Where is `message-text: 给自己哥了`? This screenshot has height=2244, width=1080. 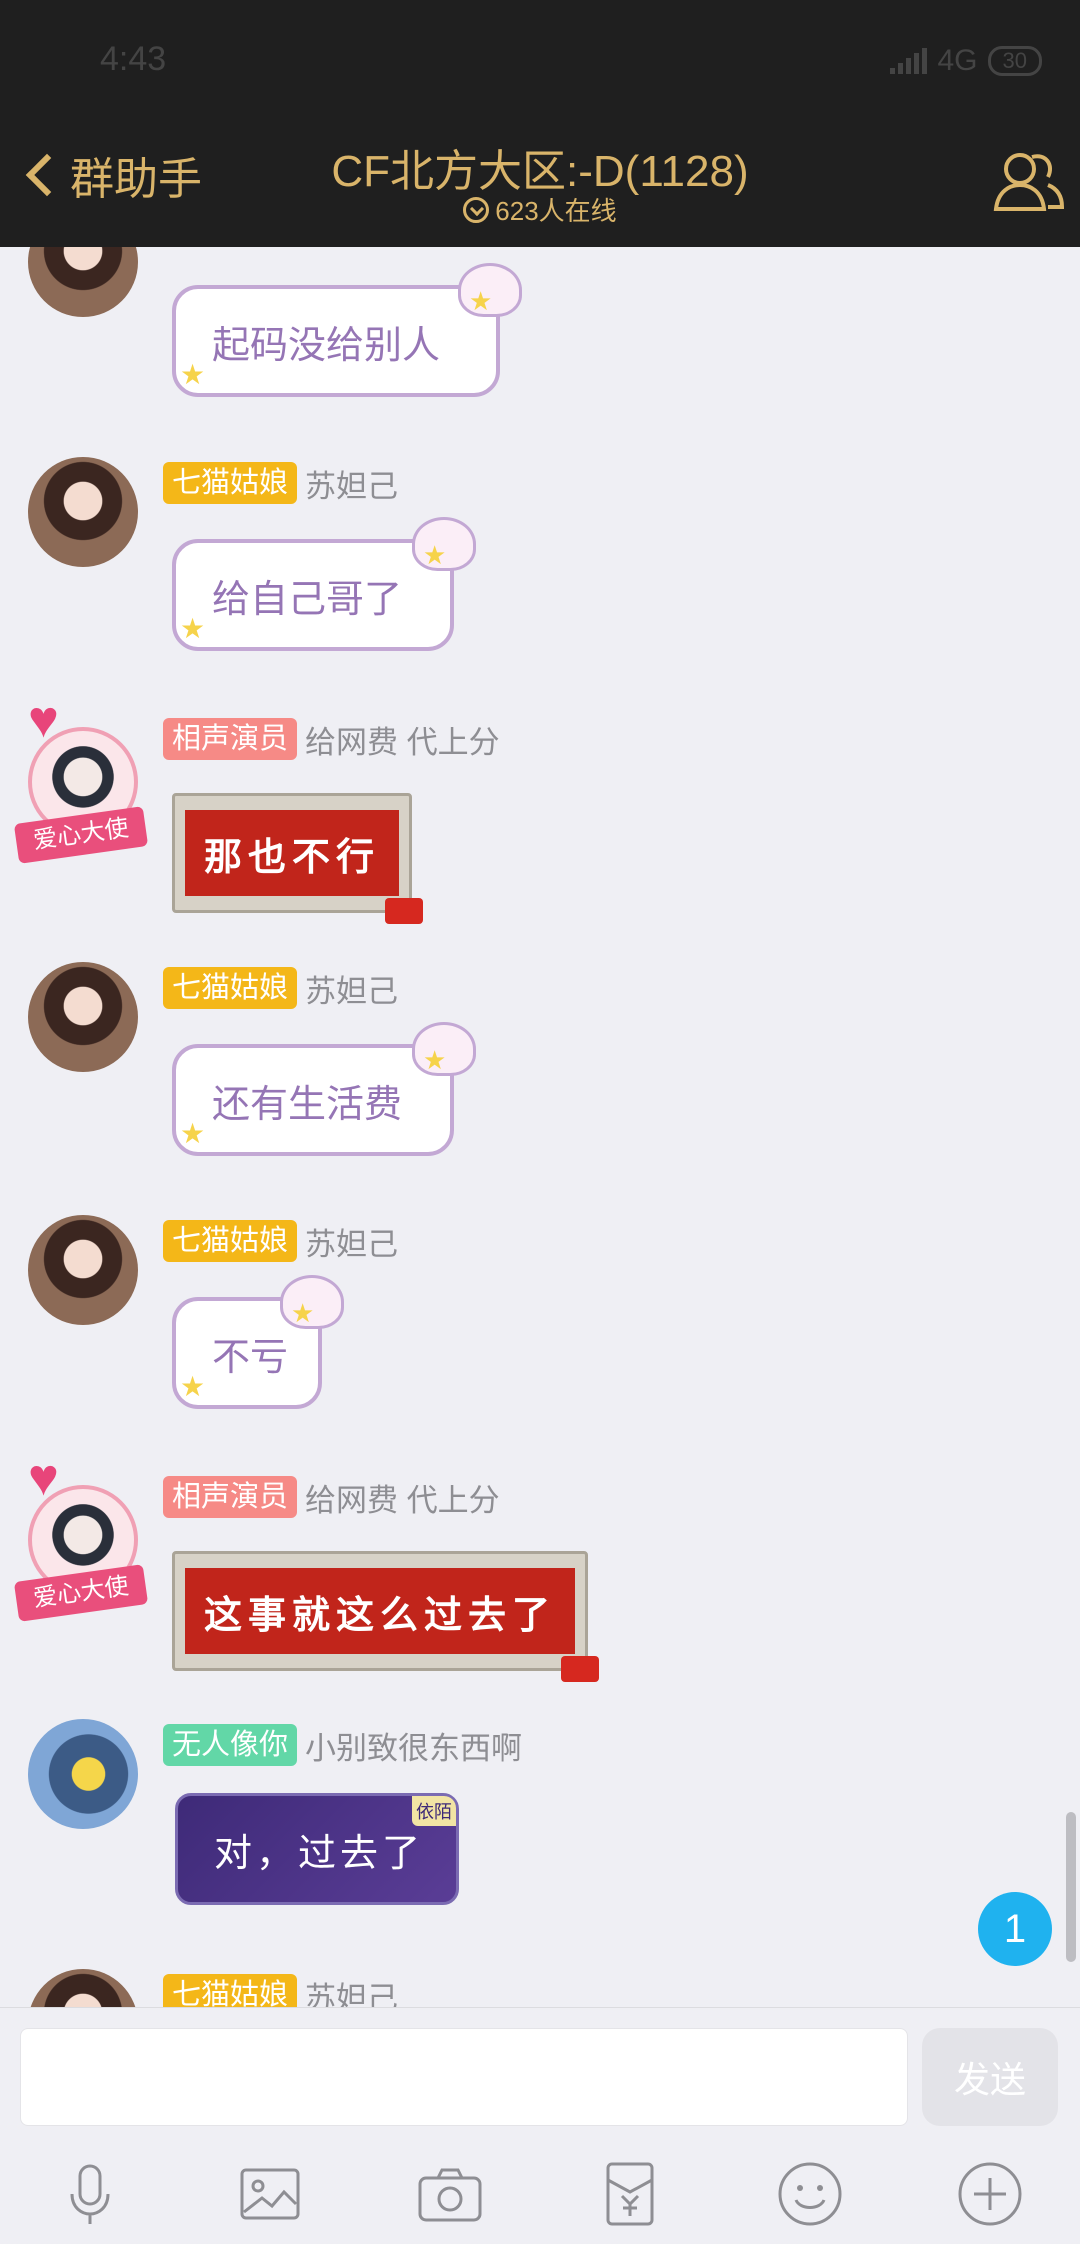 message-text: 给自己哥了 is located at coordinates (307, 599).